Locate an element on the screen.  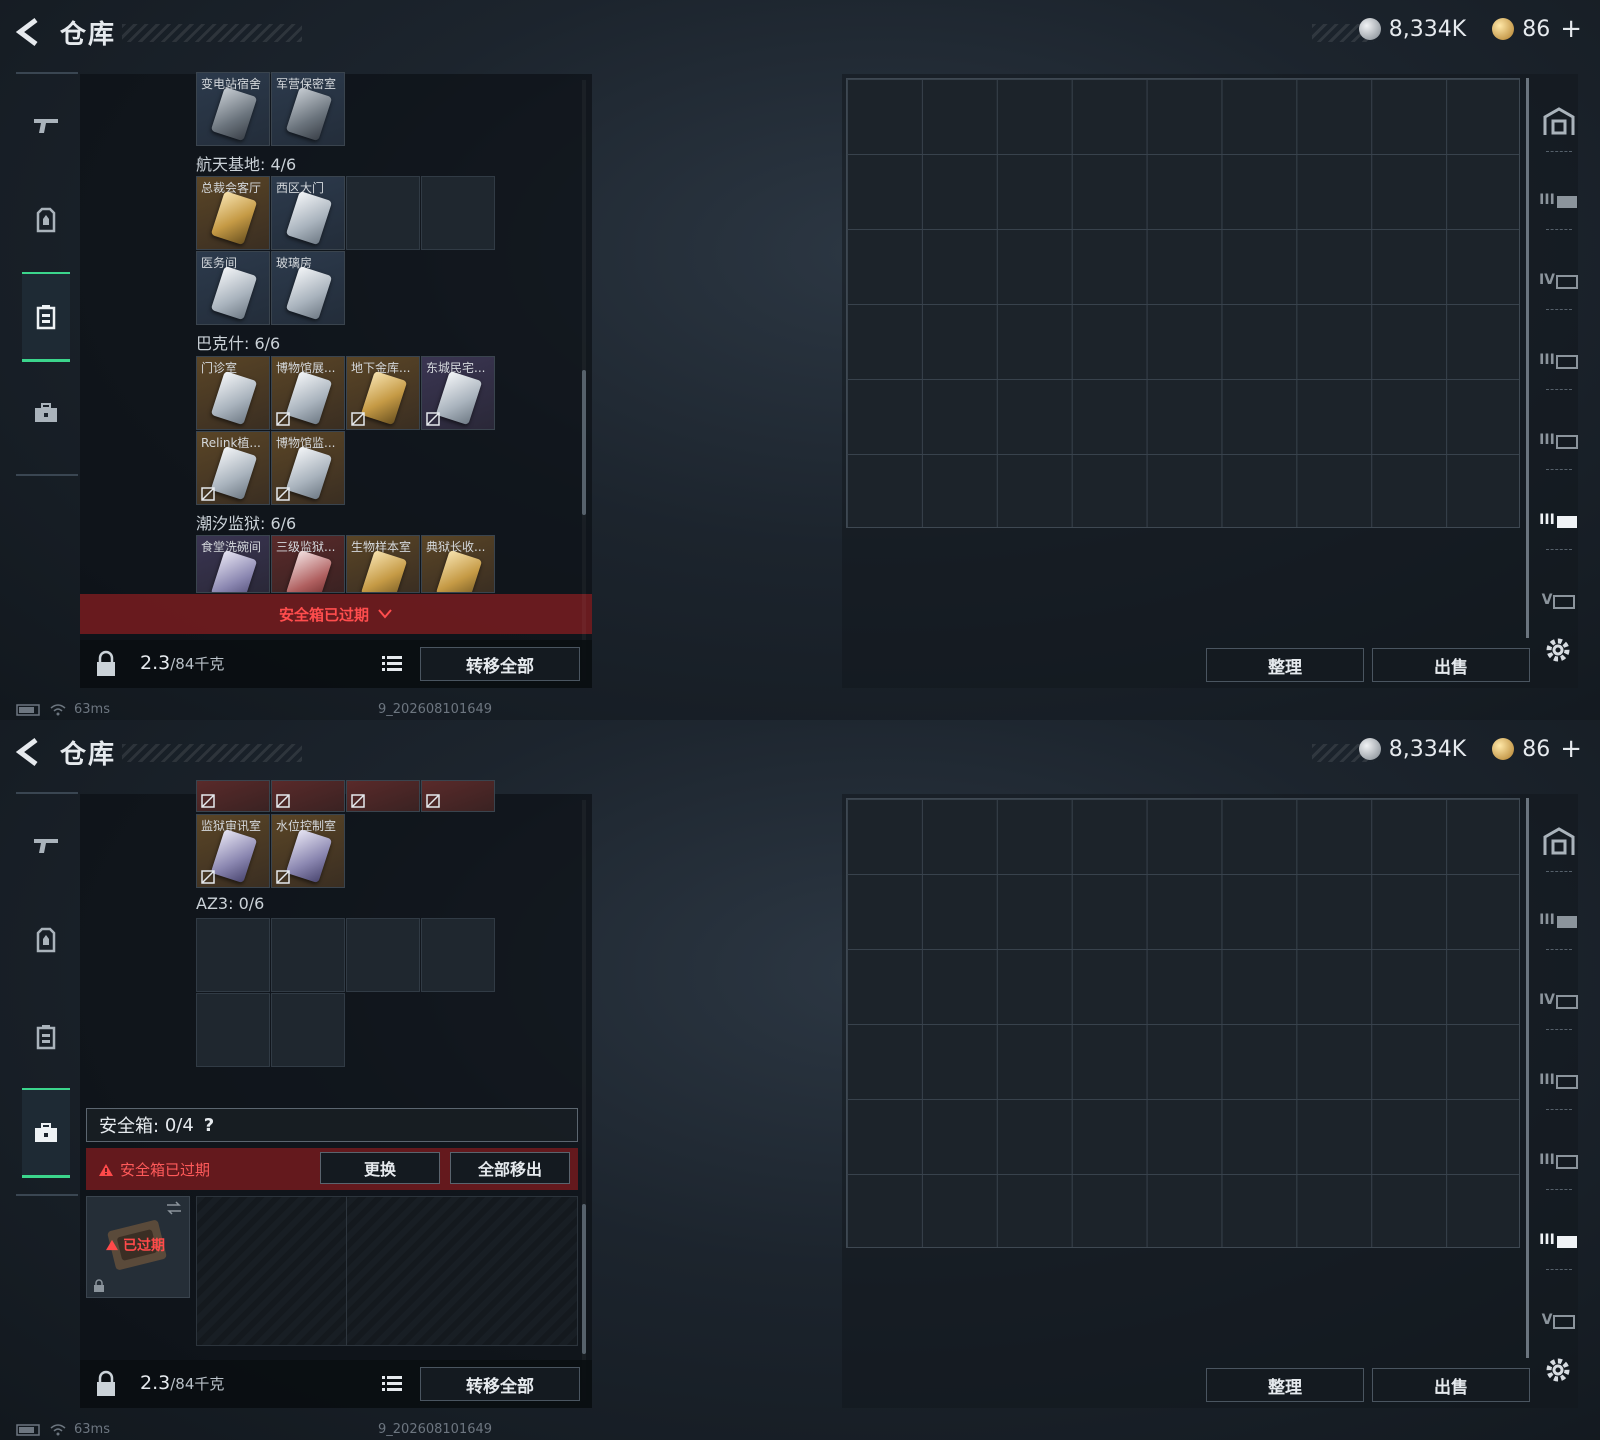
item-card: 监狱审讯室 is located at coordinates (233, 851).